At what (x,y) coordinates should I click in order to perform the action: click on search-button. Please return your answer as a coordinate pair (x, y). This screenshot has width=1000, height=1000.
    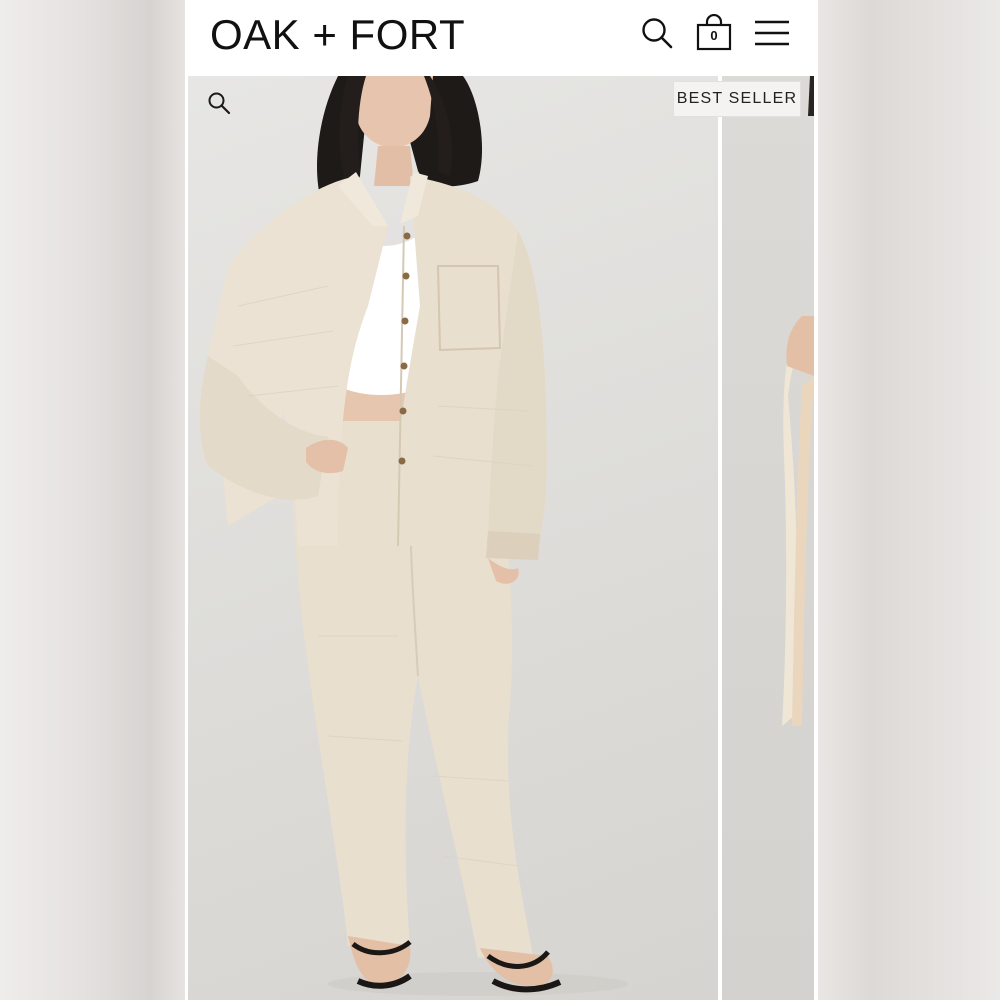
    Looking at the image, I should click on (657, 33).